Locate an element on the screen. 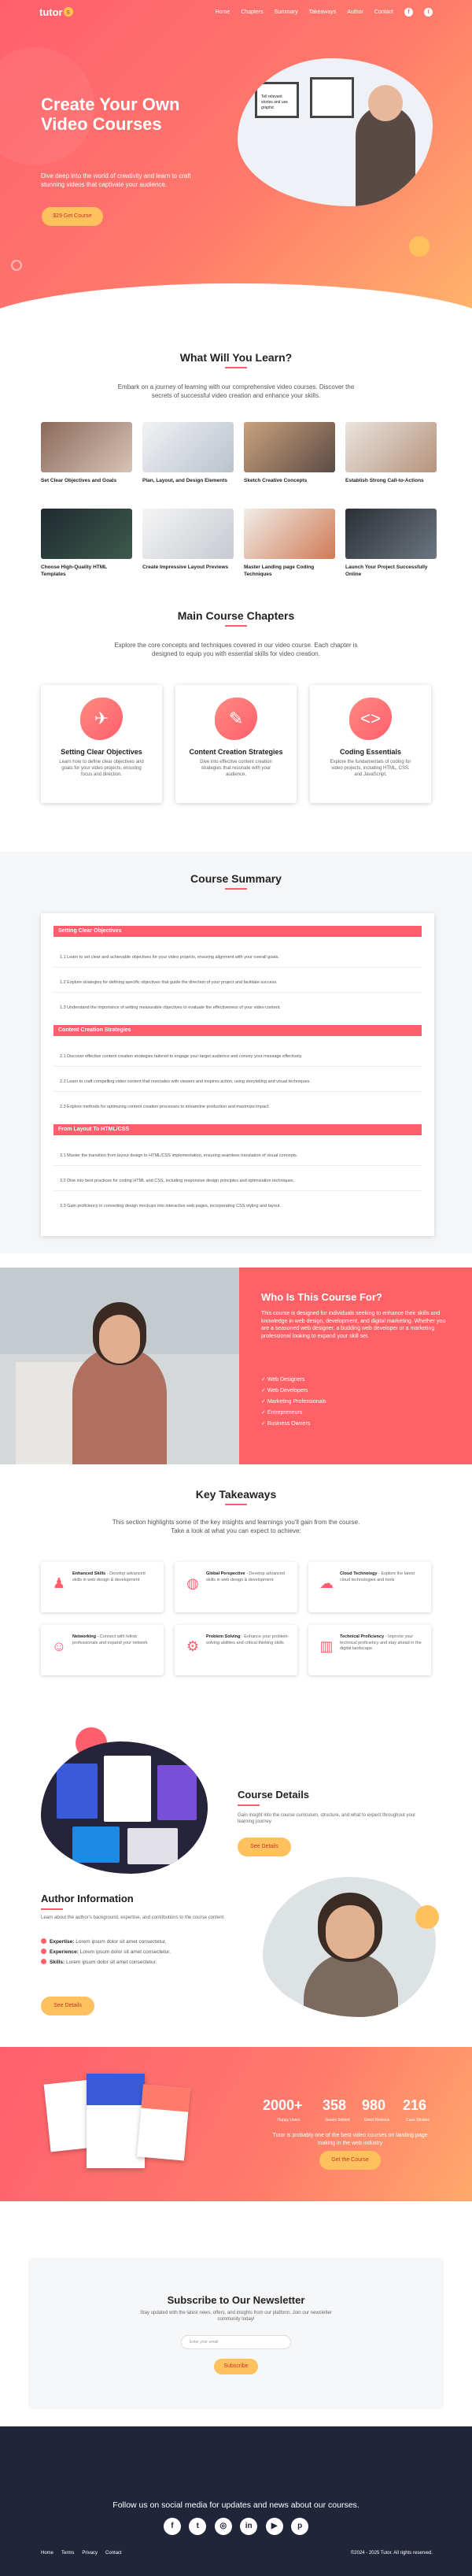 The width and height of the screenshot is (472, 2576). stat-label: Good Reviews is located at coordinates (376, 2120).